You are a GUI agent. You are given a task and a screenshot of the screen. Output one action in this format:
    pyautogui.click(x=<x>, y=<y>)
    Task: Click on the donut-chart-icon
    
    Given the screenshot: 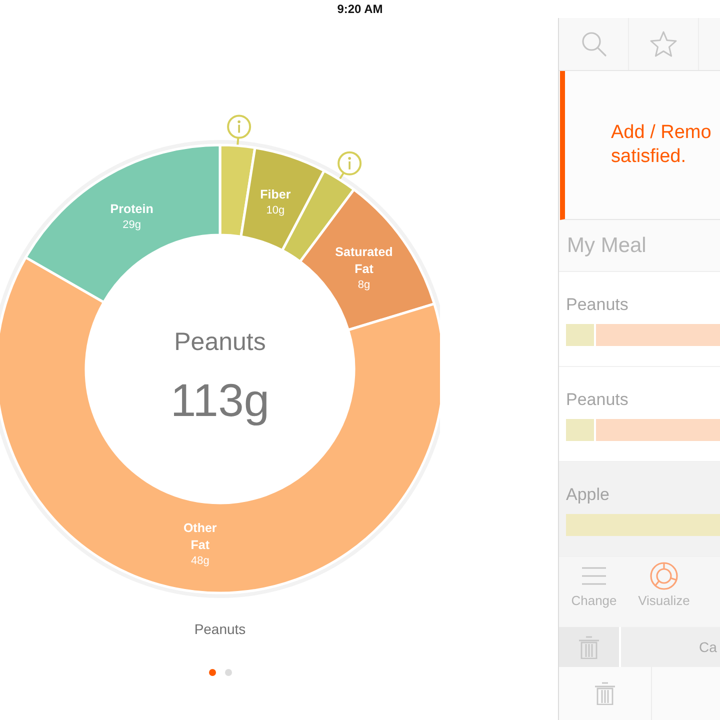 What is the action you would take?
    pyautogui.click(x=664, y=576)
    